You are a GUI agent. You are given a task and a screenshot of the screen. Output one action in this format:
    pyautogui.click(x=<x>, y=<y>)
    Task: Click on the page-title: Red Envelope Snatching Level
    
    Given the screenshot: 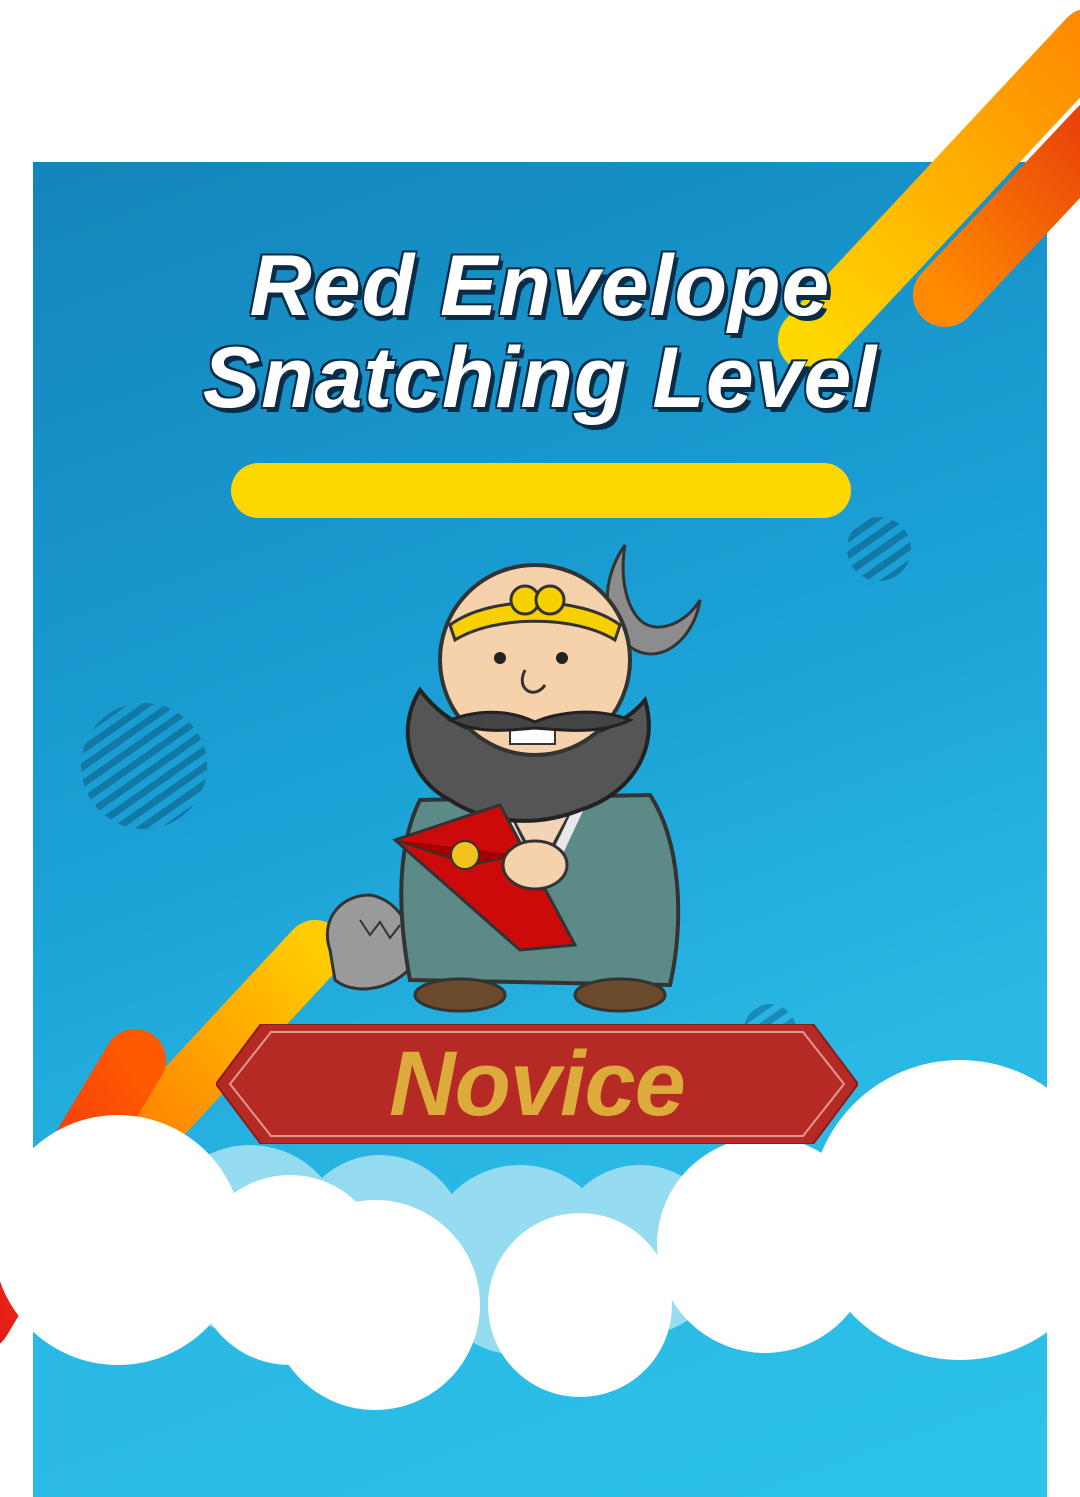 What is the action you would take?
    pyautogui.click(x=540, y=332)
    